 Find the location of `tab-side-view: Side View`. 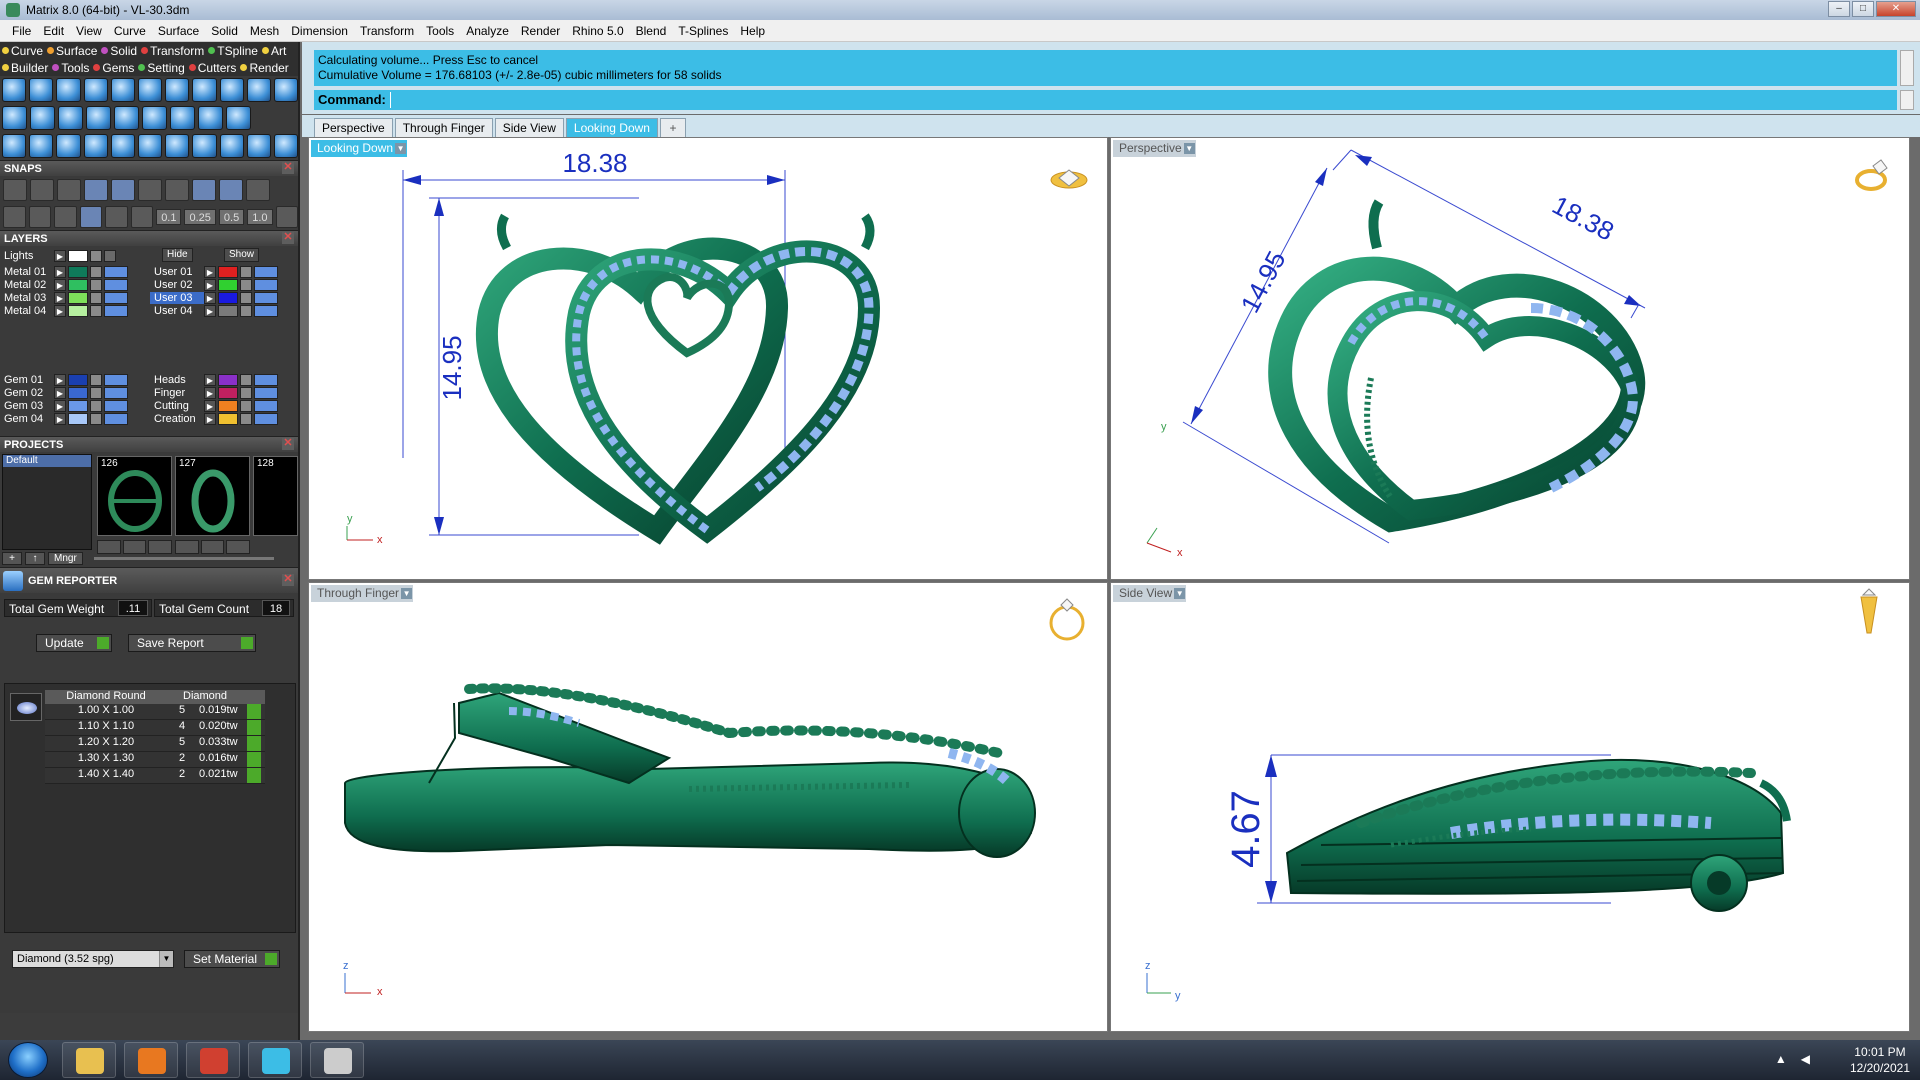

tab-side-view: Side View is located at coordinates (529, 127).